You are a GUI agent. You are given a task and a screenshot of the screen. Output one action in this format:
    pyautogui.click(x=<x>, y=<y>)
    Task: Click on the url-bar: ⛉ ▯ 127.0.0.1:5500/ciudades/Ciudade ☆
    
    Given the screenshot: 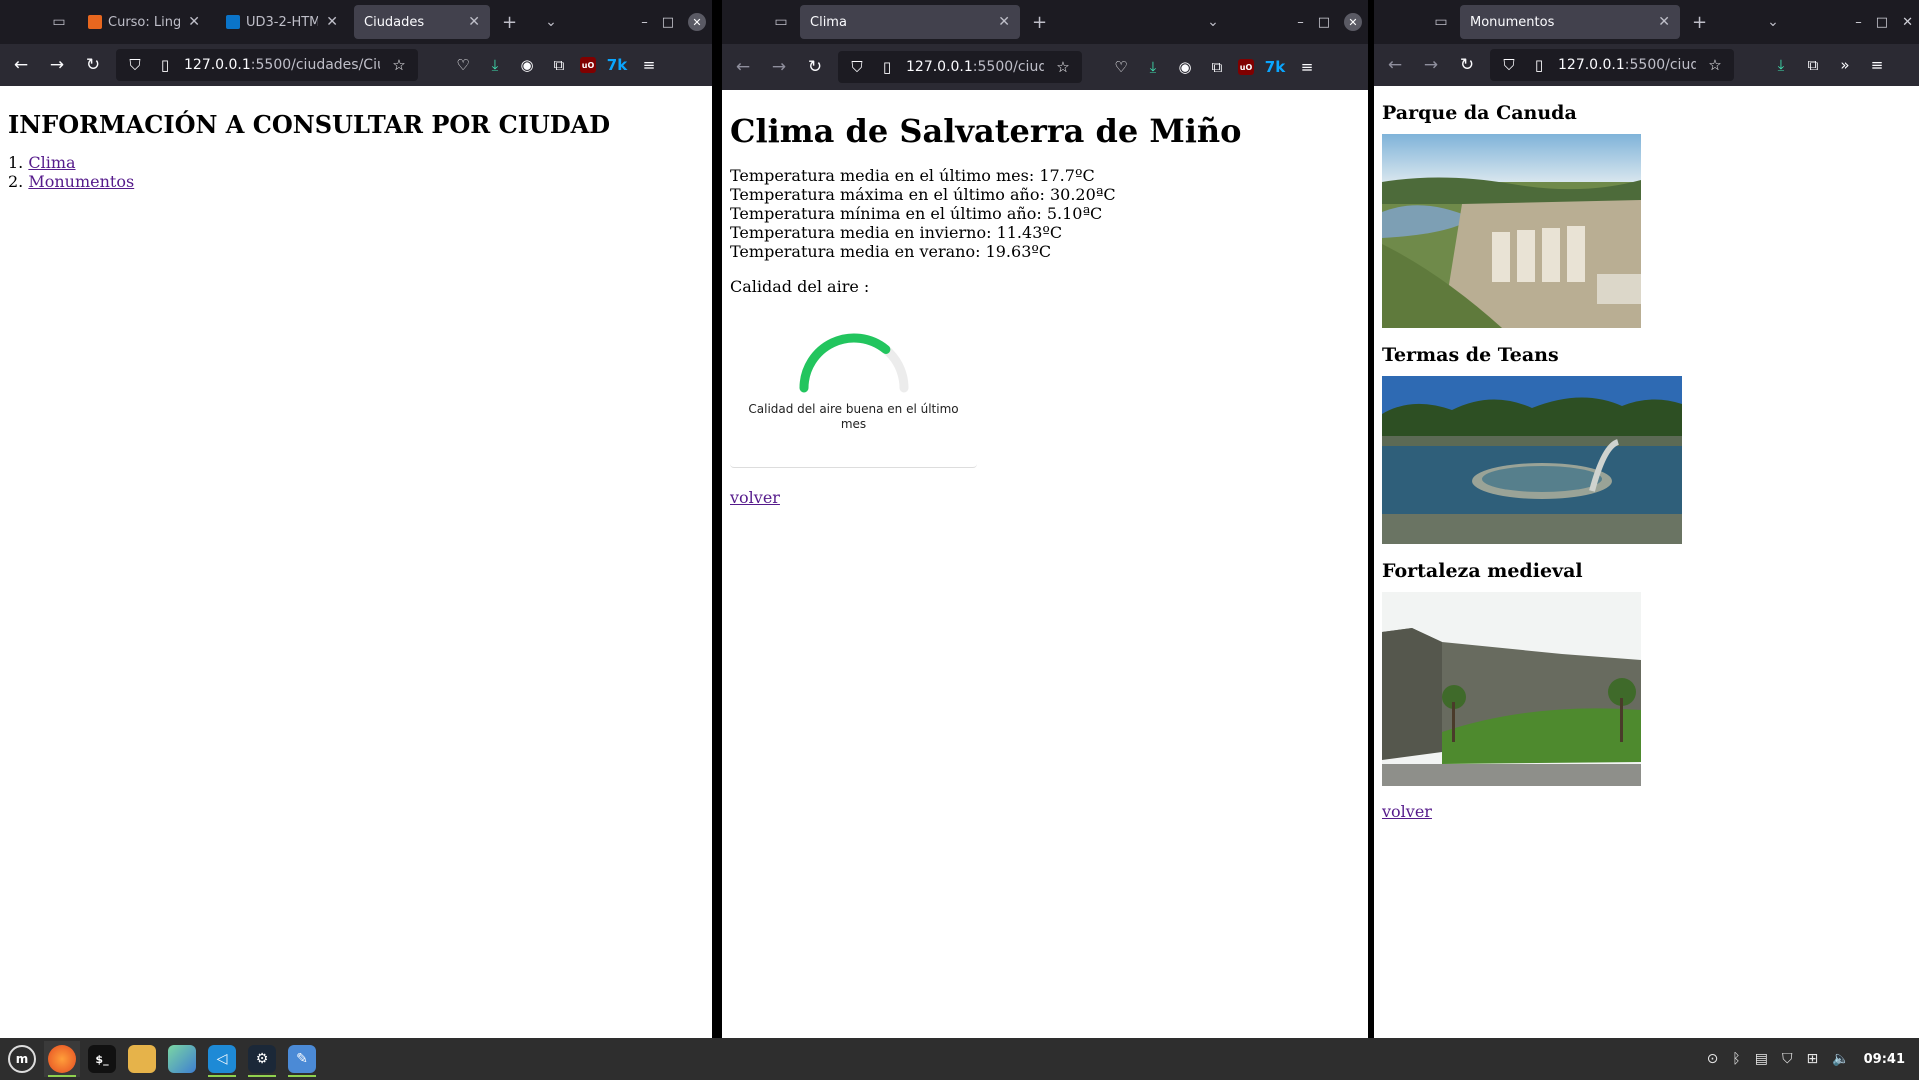 What is the action you would take?
    pyautogui.click(x=267, y=65)
    